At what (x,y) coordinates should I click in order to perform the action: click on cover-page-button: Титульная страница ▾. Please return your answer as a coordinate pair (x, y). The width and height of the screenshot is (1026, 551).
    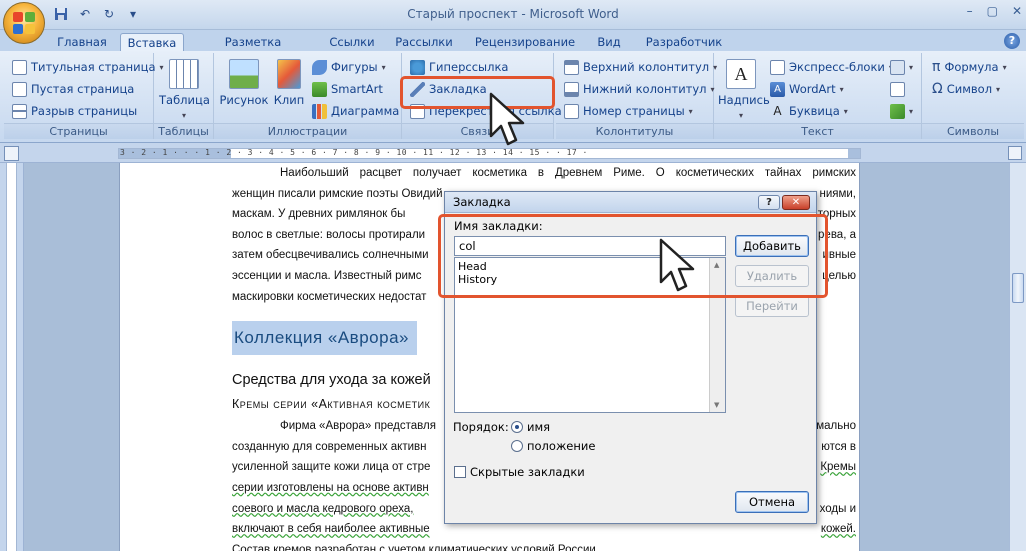
    Looking at the image, I should click on (88, 67).